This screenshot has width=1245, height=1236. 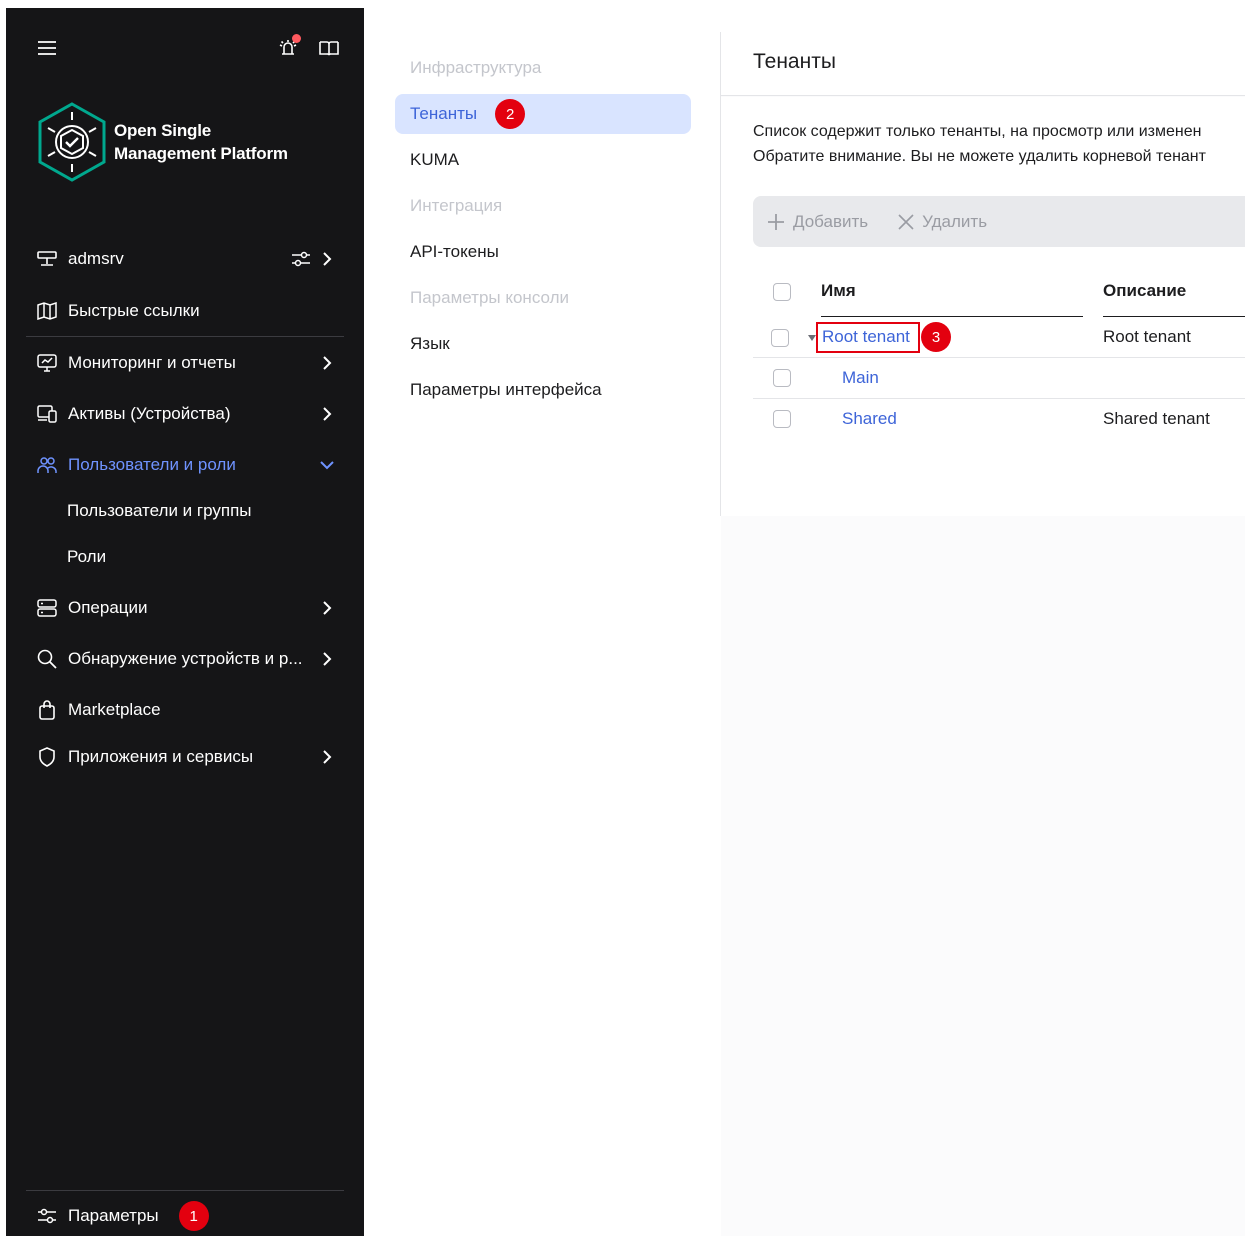 I want to click on settings-item-interface-params: Параметры интерфейса, so click(x=543, y=390).